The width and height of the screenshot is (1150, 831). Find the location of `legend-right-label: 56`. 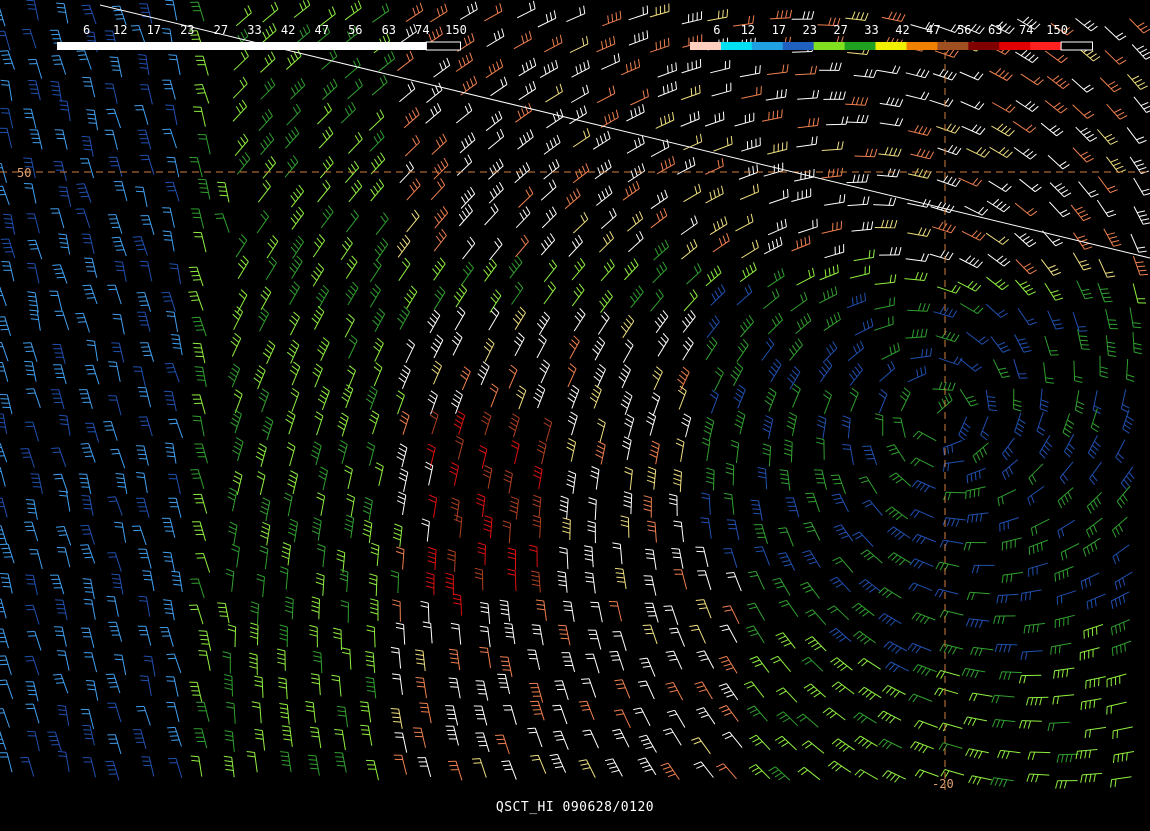

legend-right-label: 56 is located at coordinates (964, 30).